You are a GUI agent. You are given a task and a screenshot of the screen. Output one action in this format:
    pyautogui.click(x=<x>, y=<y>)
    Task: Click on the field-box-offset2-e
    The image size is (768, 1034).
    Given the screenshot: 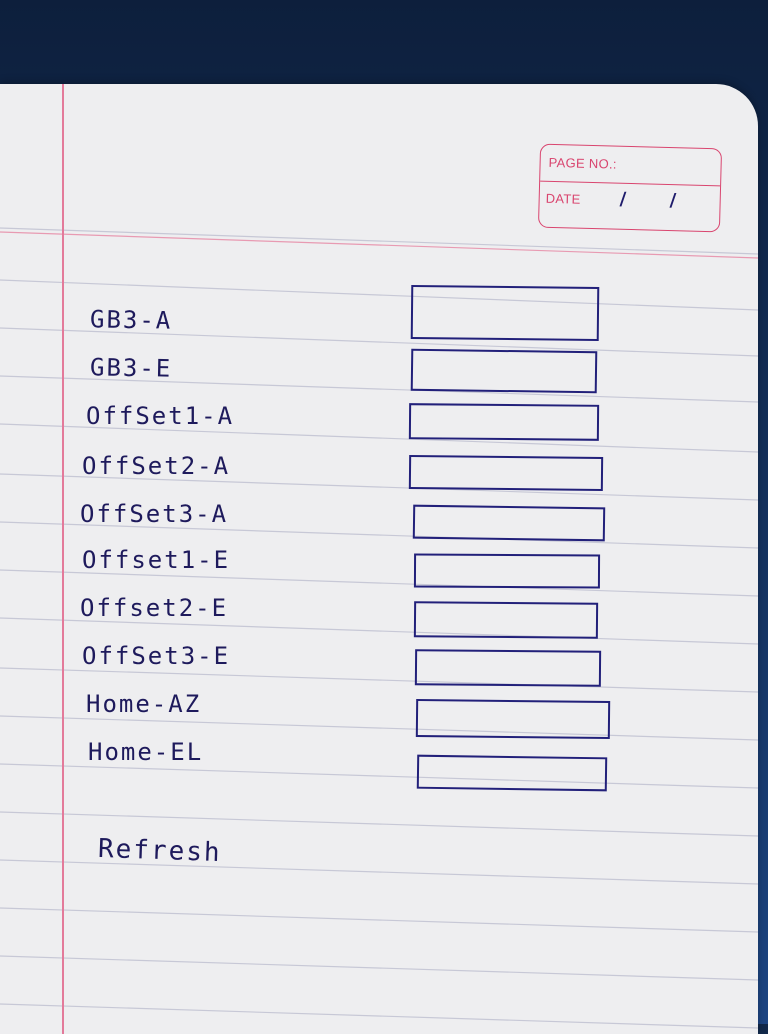 What is the action you would take?
    pyautogui.click(x=506, y=620)
    